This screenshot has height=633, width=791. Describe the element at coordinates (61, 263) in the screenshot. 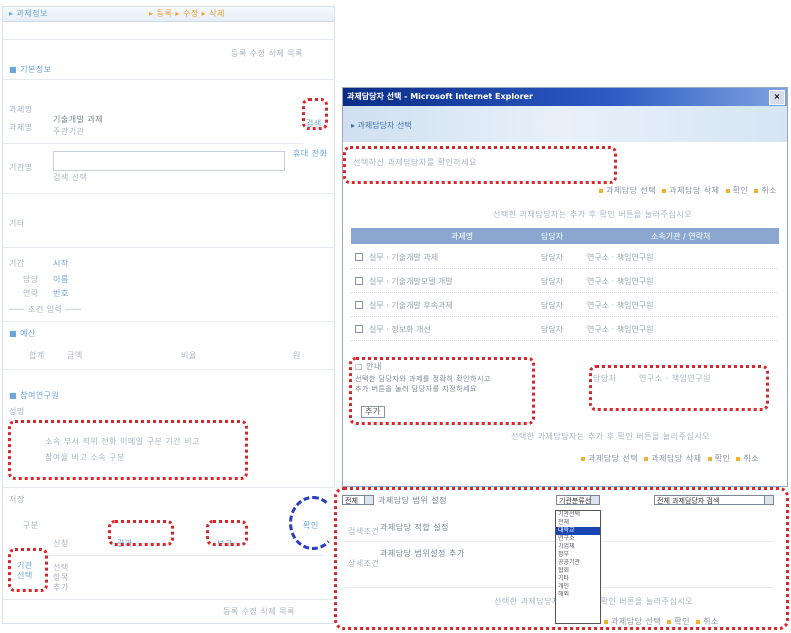

I see `row0-b: 시작` at that location.